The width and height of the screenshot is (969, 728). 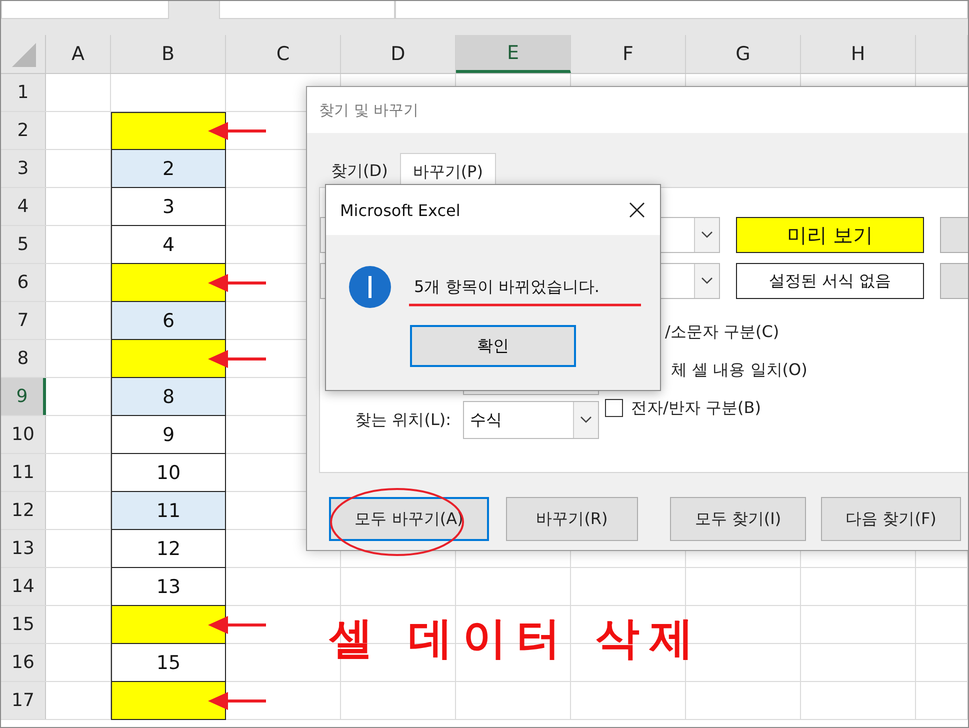 What do you see at coordinates (168, 473) in the screenshot?
I see `table-cell: 10` at bounding box center [168, 473].